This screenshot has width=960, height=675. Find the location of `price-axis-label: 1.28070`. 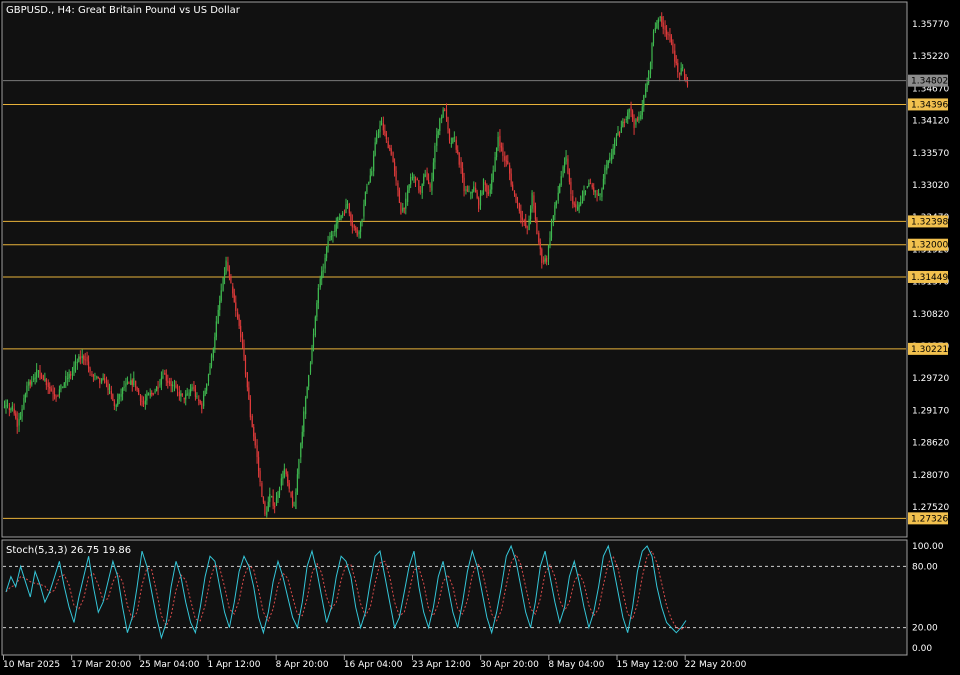

price-axis-label: 1.28070 is located at coordinates (930, 476).